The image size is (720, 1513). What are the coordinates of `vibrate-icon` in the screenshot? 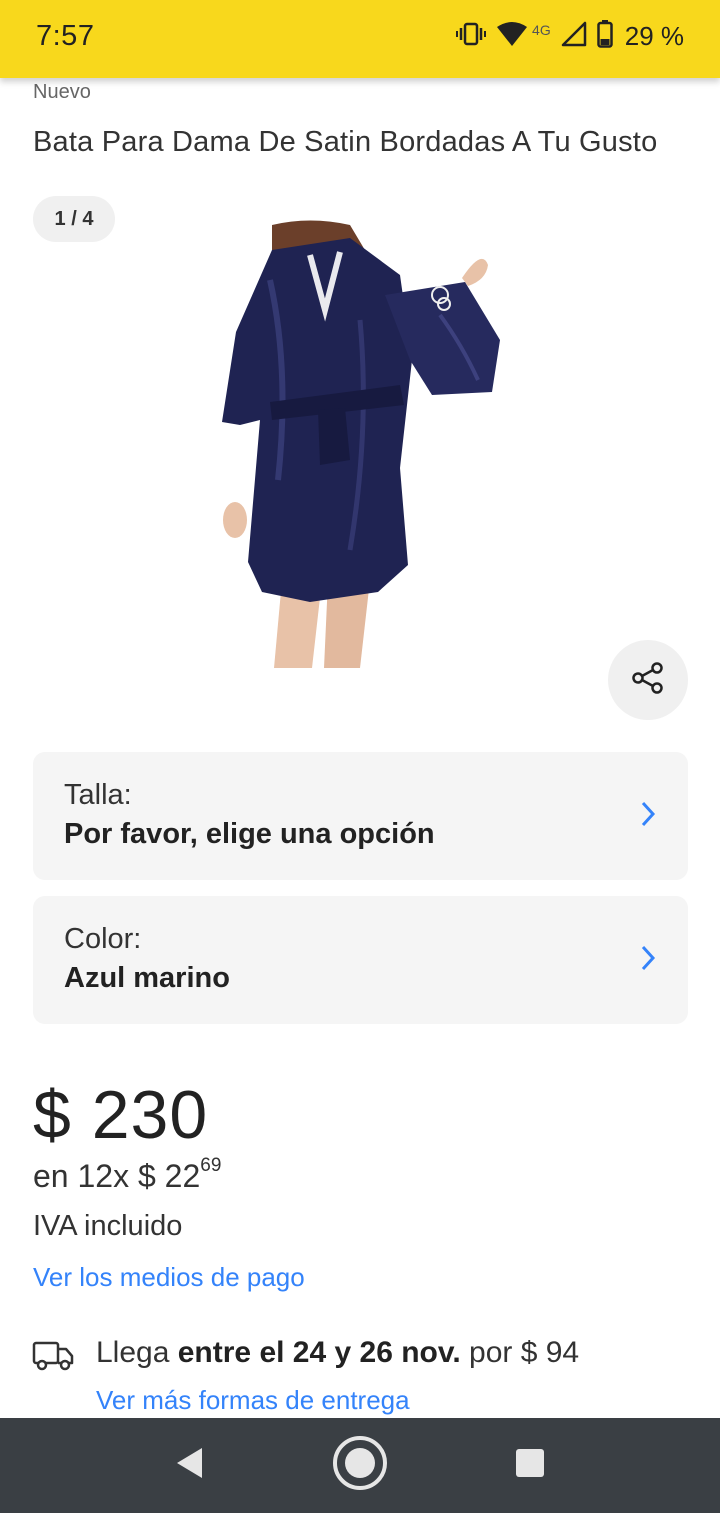 It's located at (471, 36).